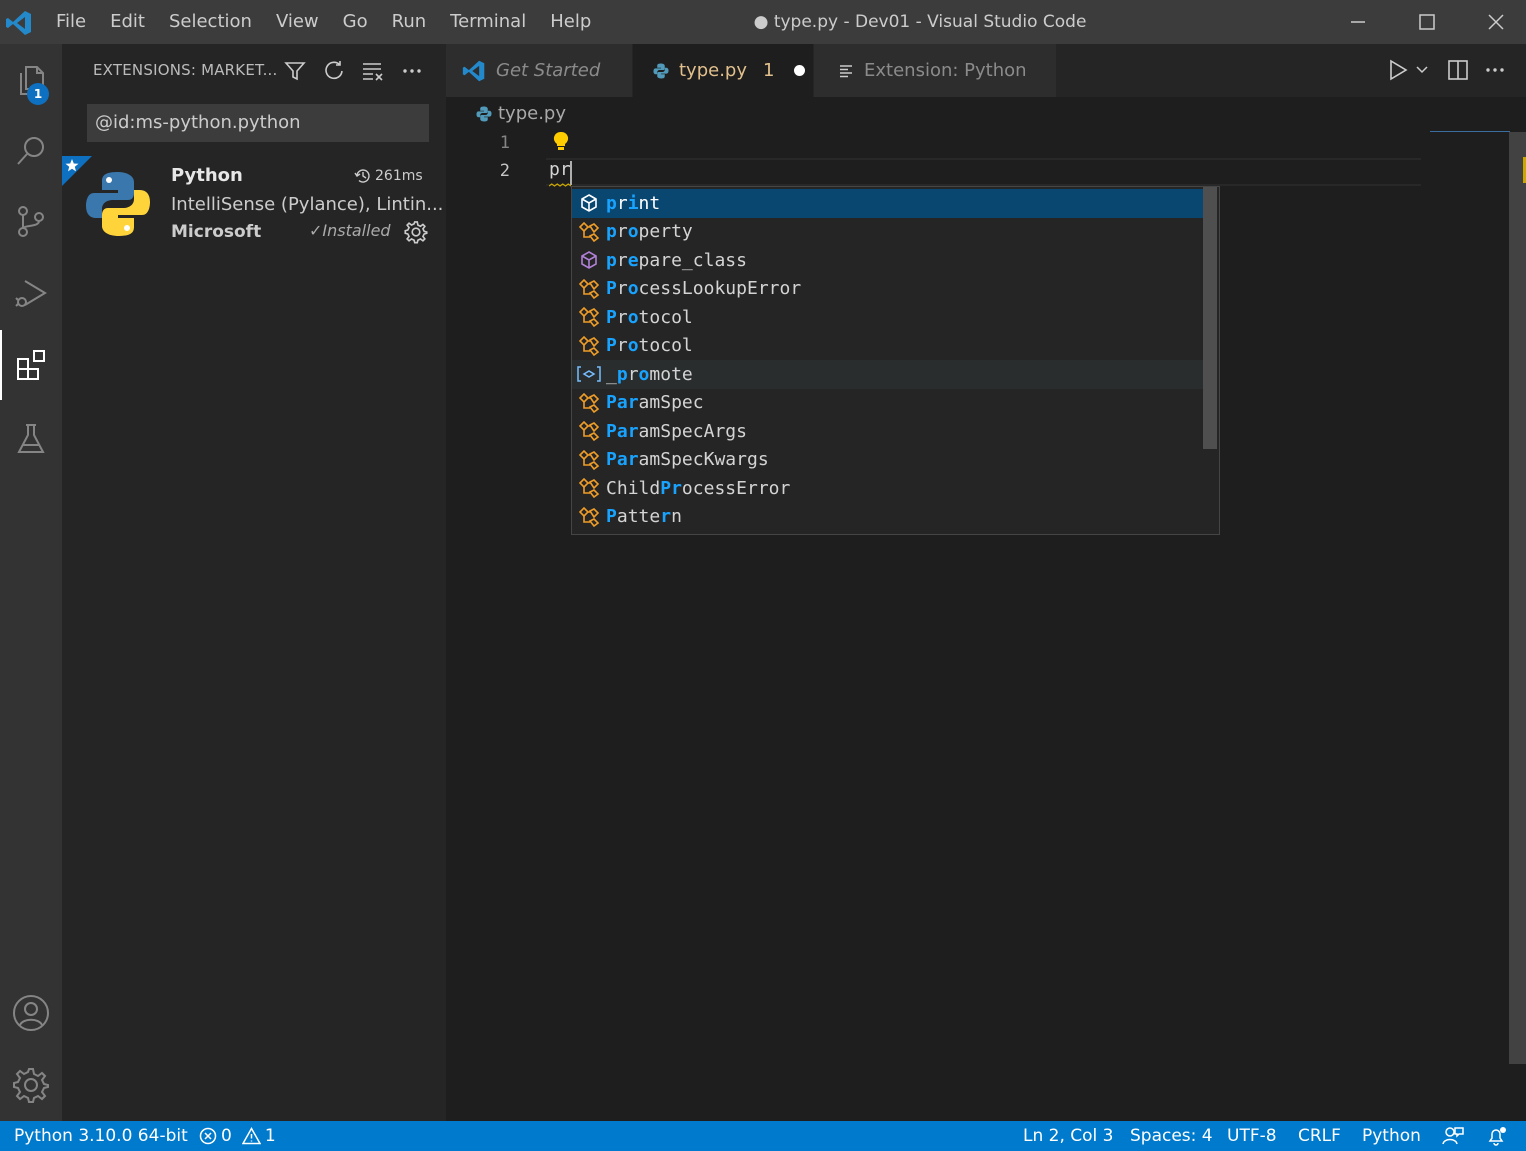  I want to click on unsaved-dot-icon, so click(800, 70).